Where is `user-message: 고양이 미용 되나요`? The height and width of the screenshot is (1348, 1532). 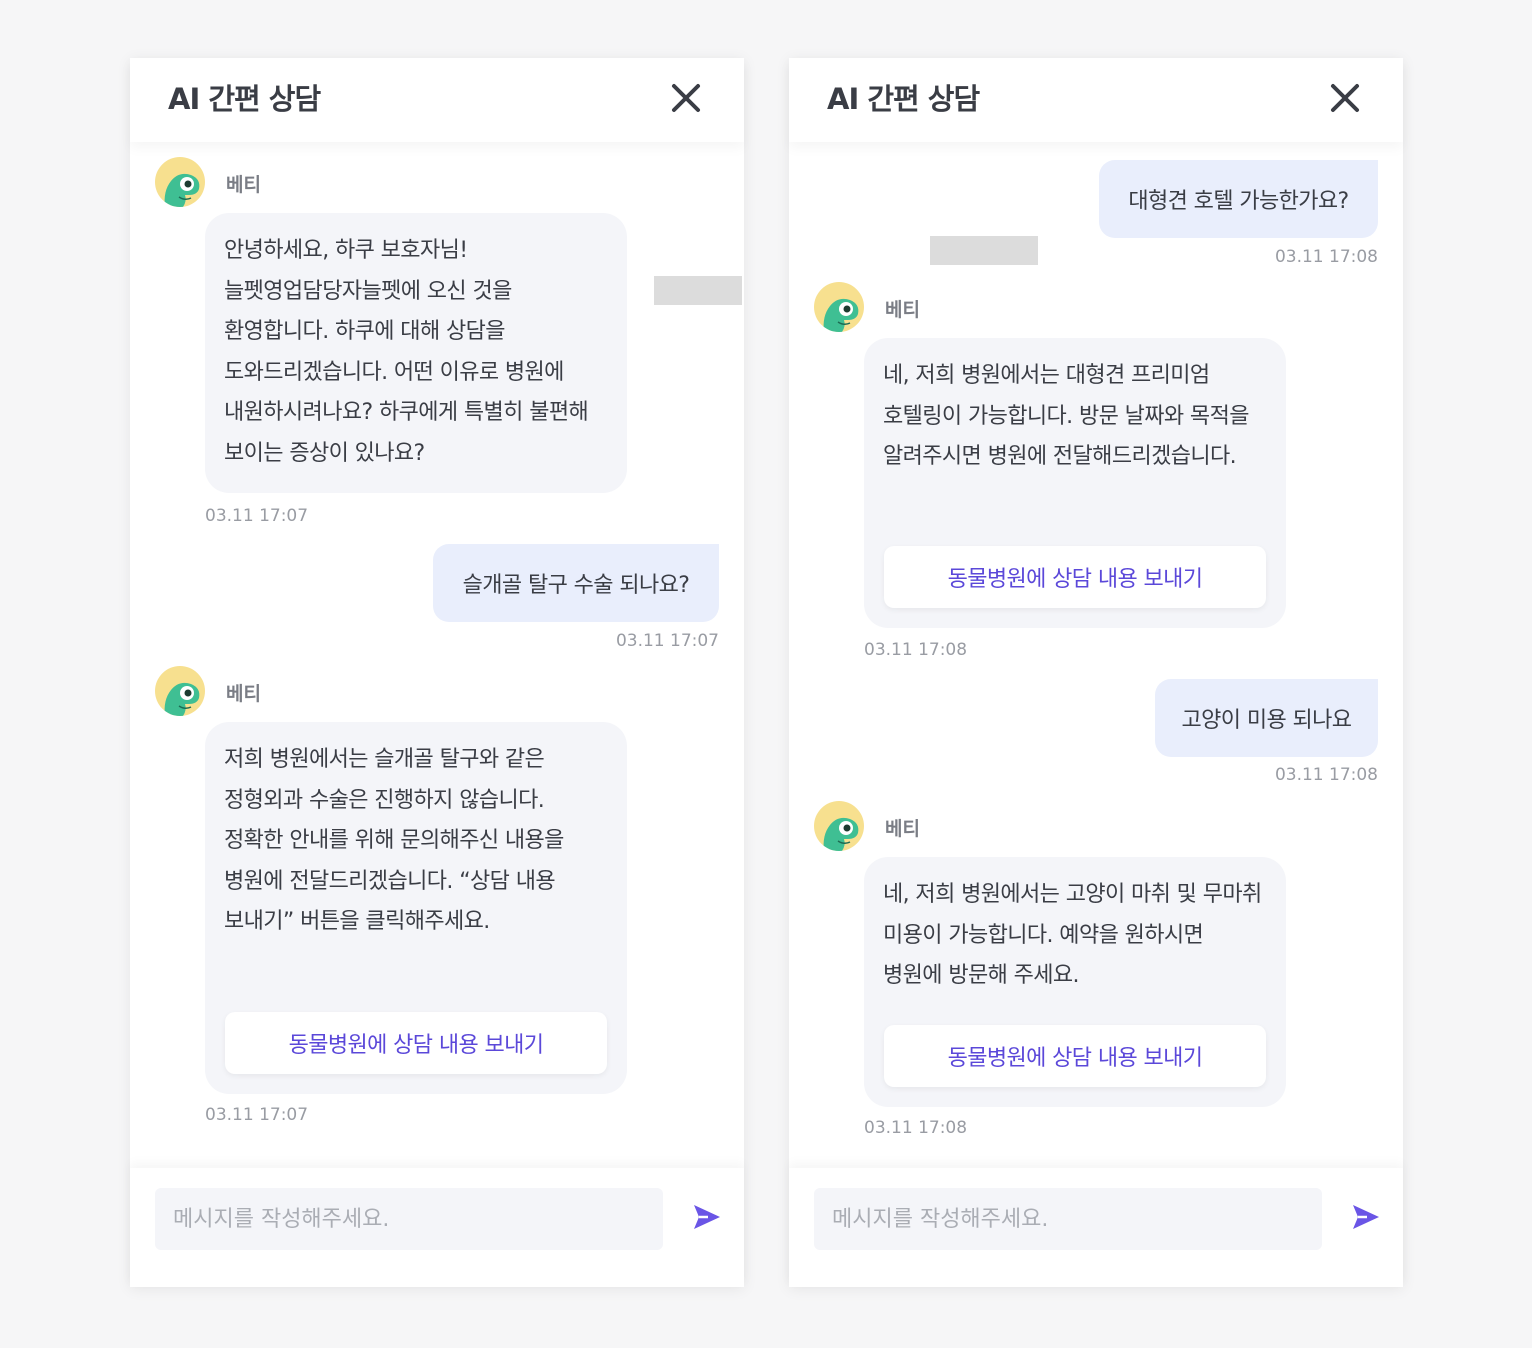 user-message: 고양이 미용 되나요 is located at coordinates (1266, 718).